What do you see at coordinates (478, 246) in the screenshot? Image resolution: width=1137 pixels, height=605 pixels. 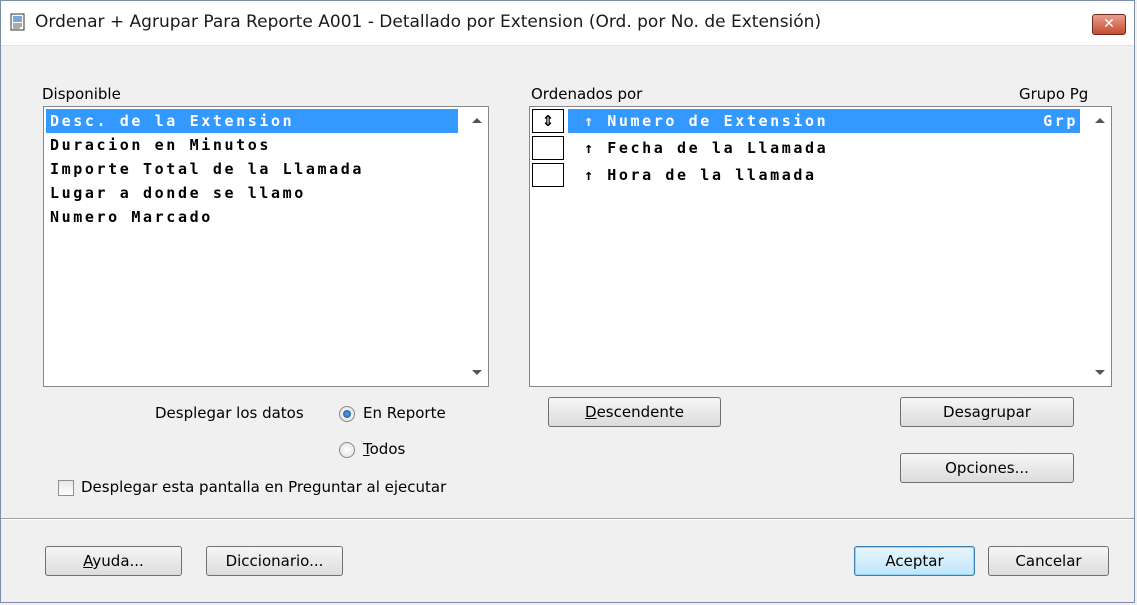 I see `available-scrollbar` at bounding box center [478, 246].